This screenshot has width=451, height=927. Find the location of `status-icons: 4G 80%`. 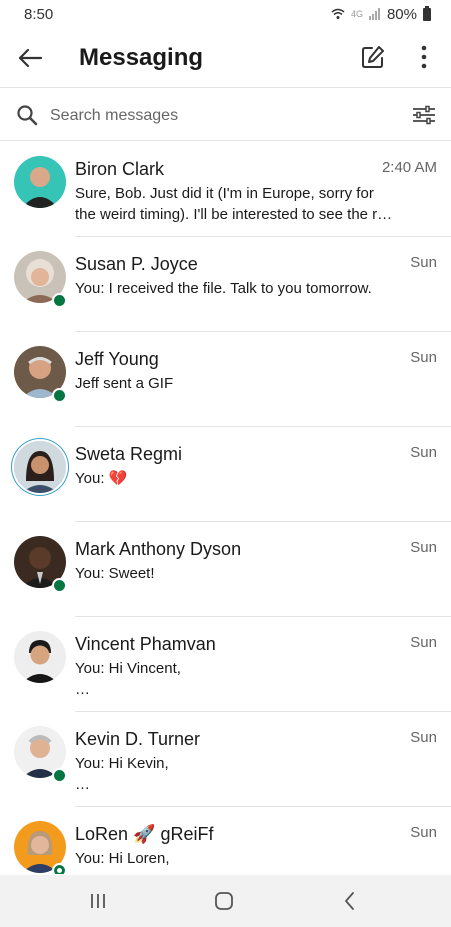

status-icons: 4G 80% is located at coordinates (381, 14).